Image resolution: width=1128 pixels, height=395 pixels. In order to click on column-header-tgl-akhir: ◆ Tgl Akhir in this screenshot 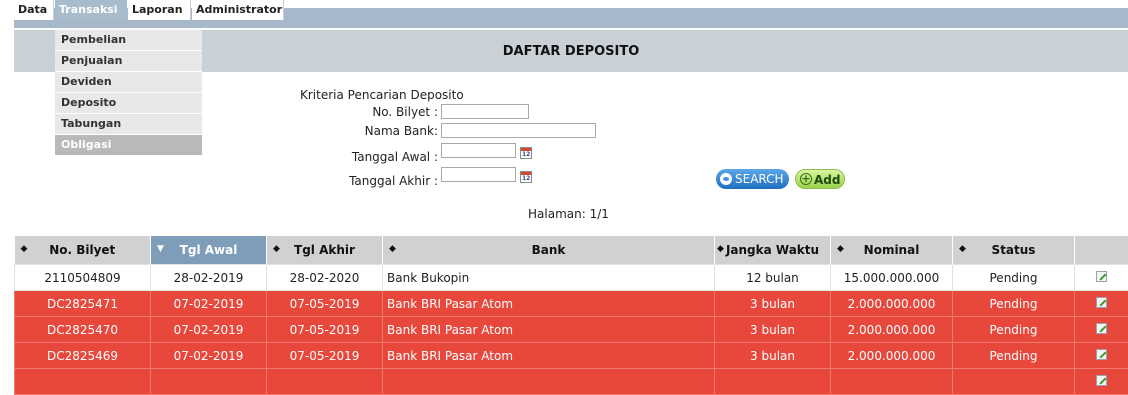, I will do `click(325, 250)`.